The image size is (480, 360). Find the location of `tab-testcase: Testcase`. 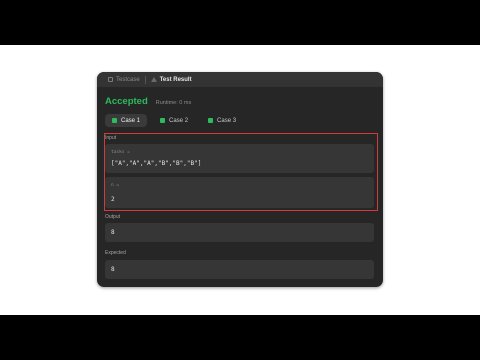

tab-testcase: Testcase is located at coordinates (124, 79).